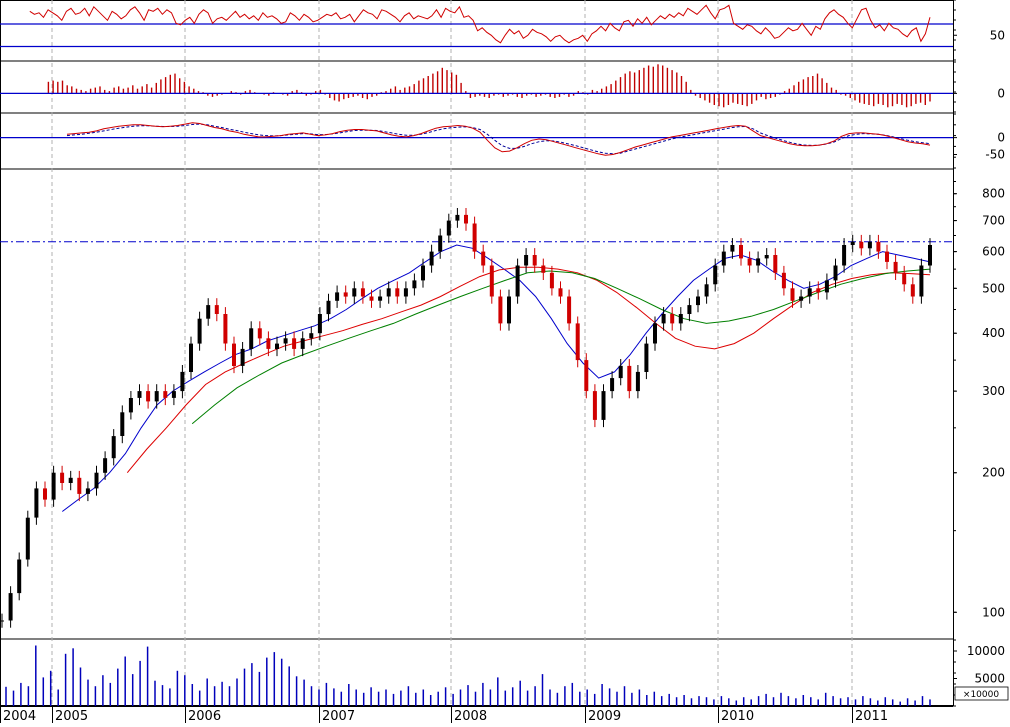  I want to click on y-tick-label: 5000, so click(989, 679).